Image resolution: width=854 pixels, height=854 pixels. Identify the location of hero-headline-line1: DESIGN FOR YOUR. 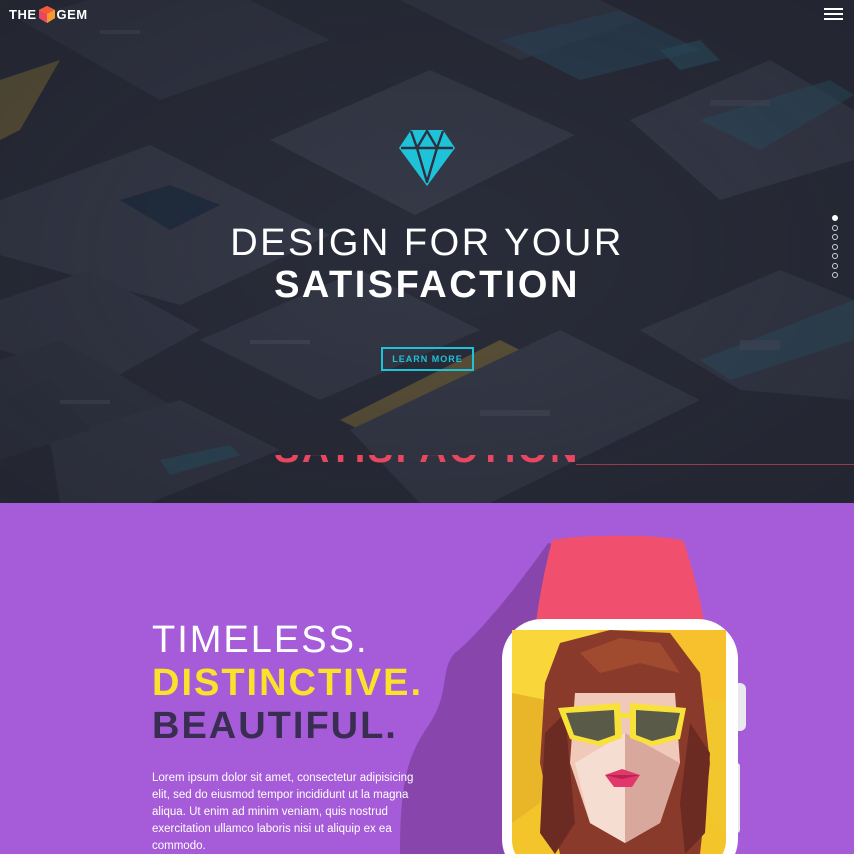
(427, 243).